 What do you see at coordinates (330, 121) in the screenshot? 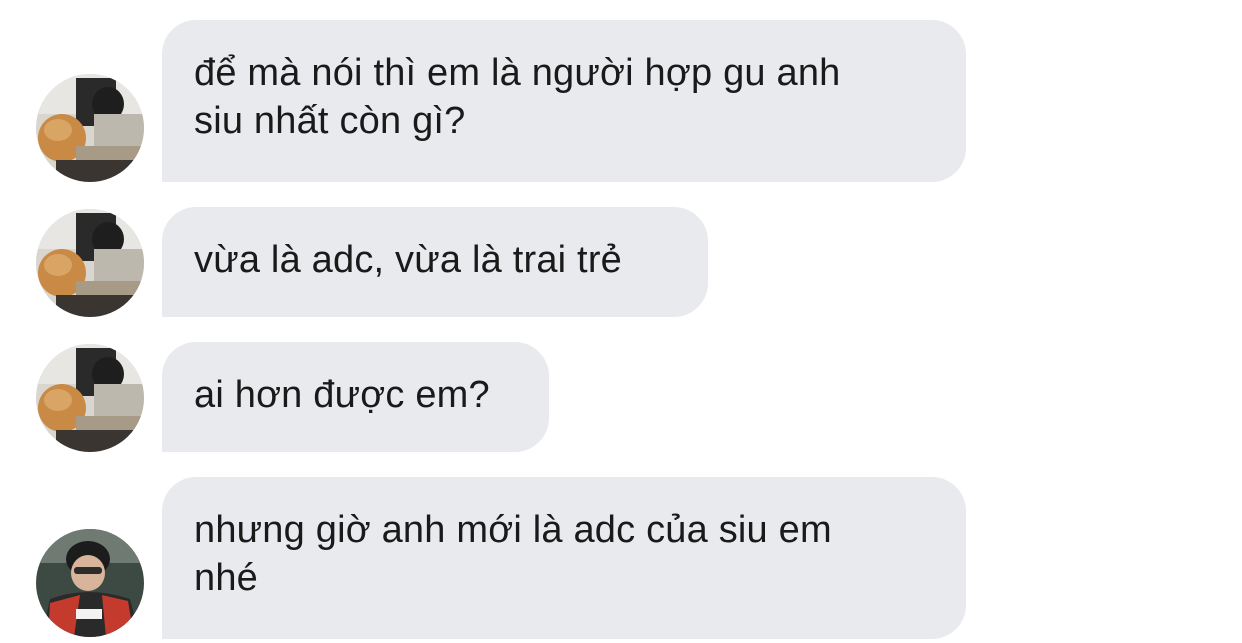
I see `message-text: siu nhất còn gì?` at bounding box center [330, 121].